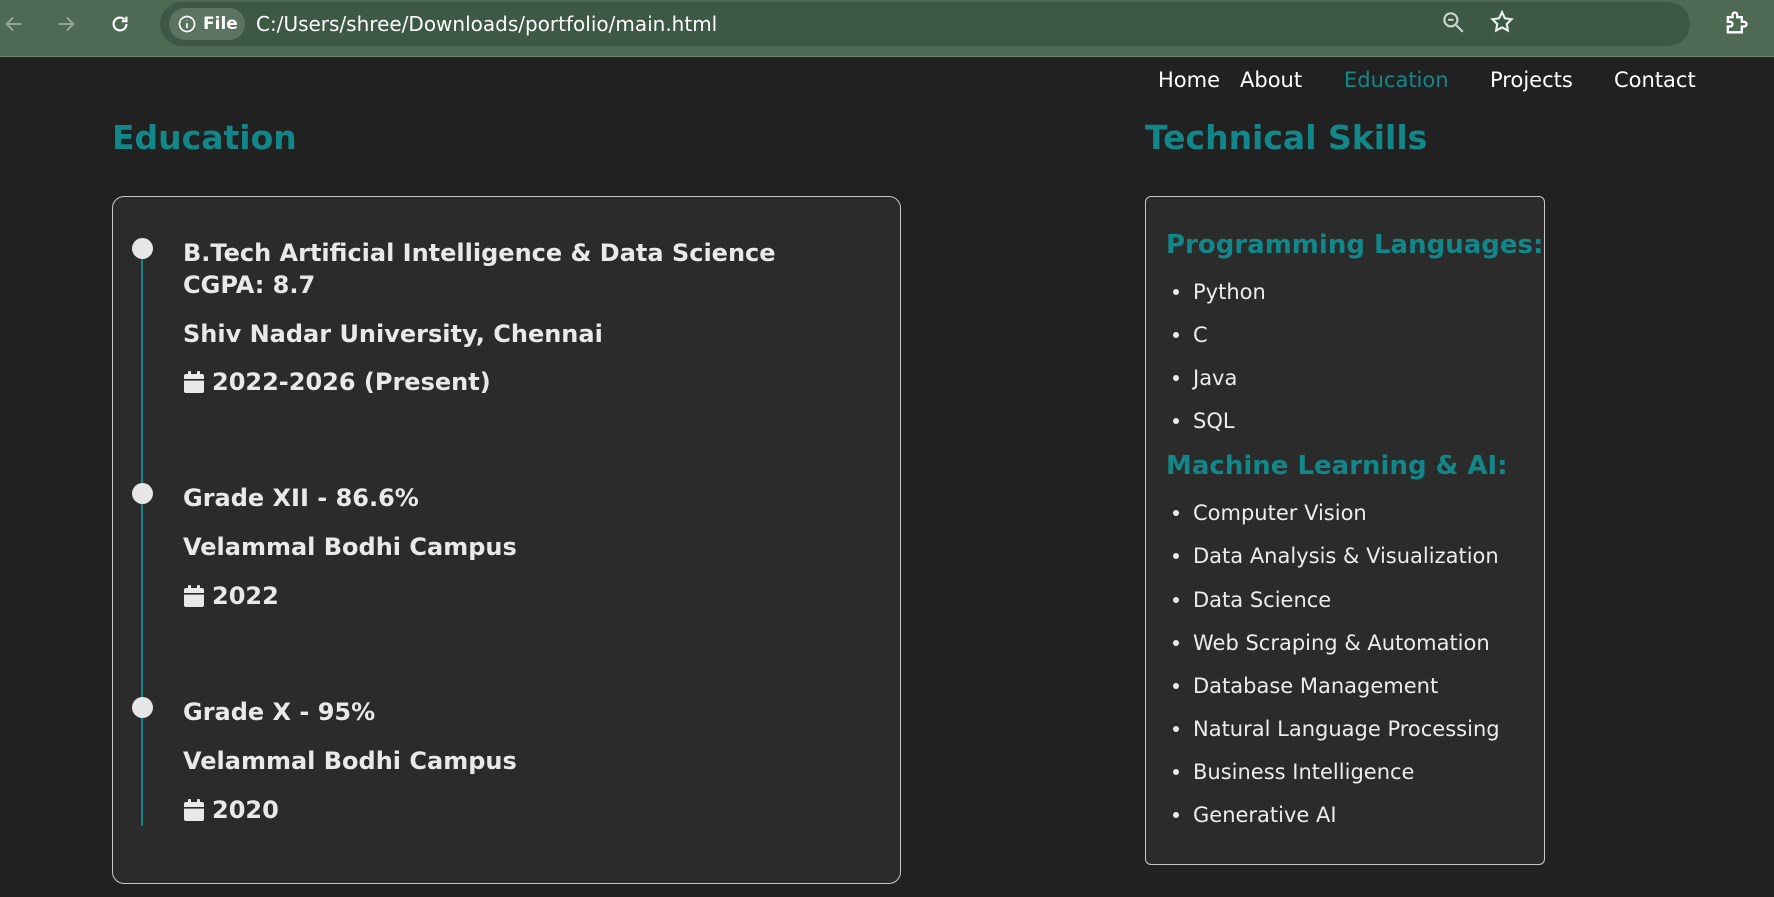 The width and height of the screenshot is (1774, 897). I want to click on skill-label: Data Analysis & Visualization, so click(1346, 556).